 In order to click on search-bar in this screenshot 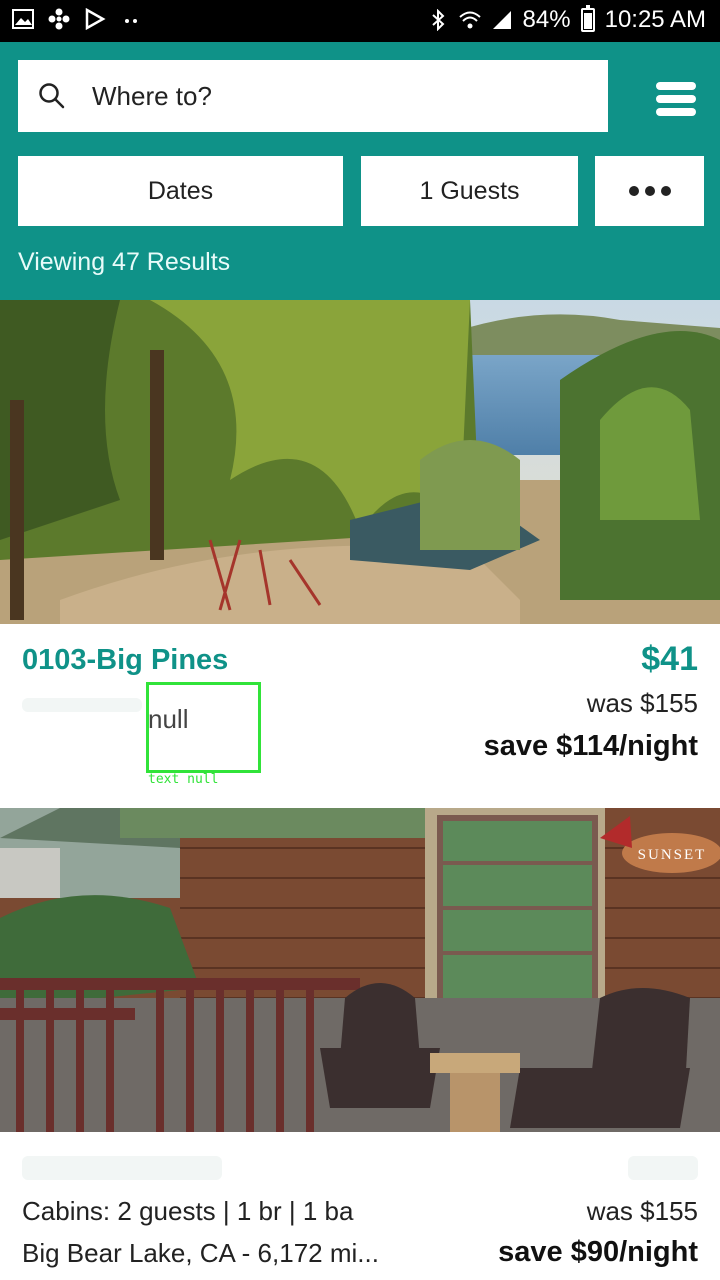, I will do `click(313, 96)`.